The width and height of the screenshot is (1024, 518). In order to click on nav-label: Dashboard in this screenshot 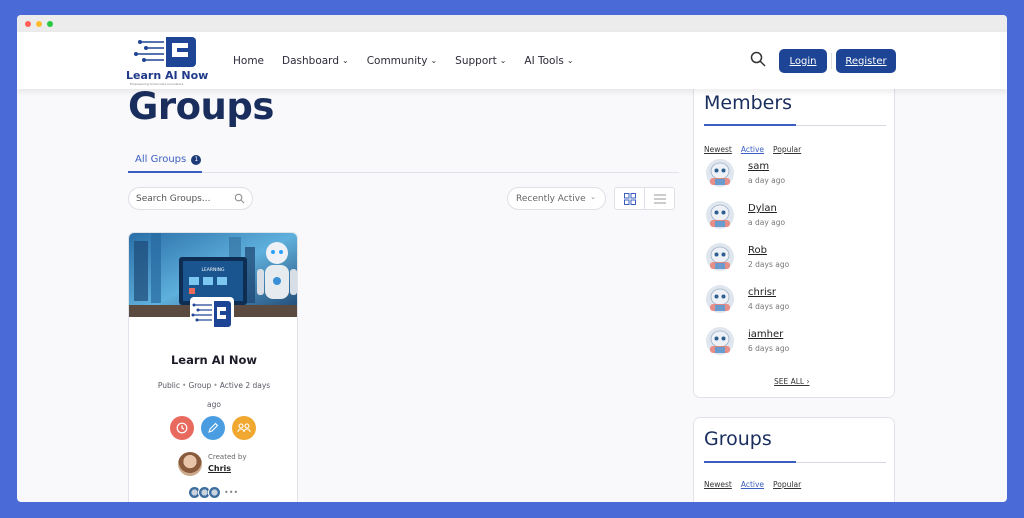, I will do `click(310, 60)`.